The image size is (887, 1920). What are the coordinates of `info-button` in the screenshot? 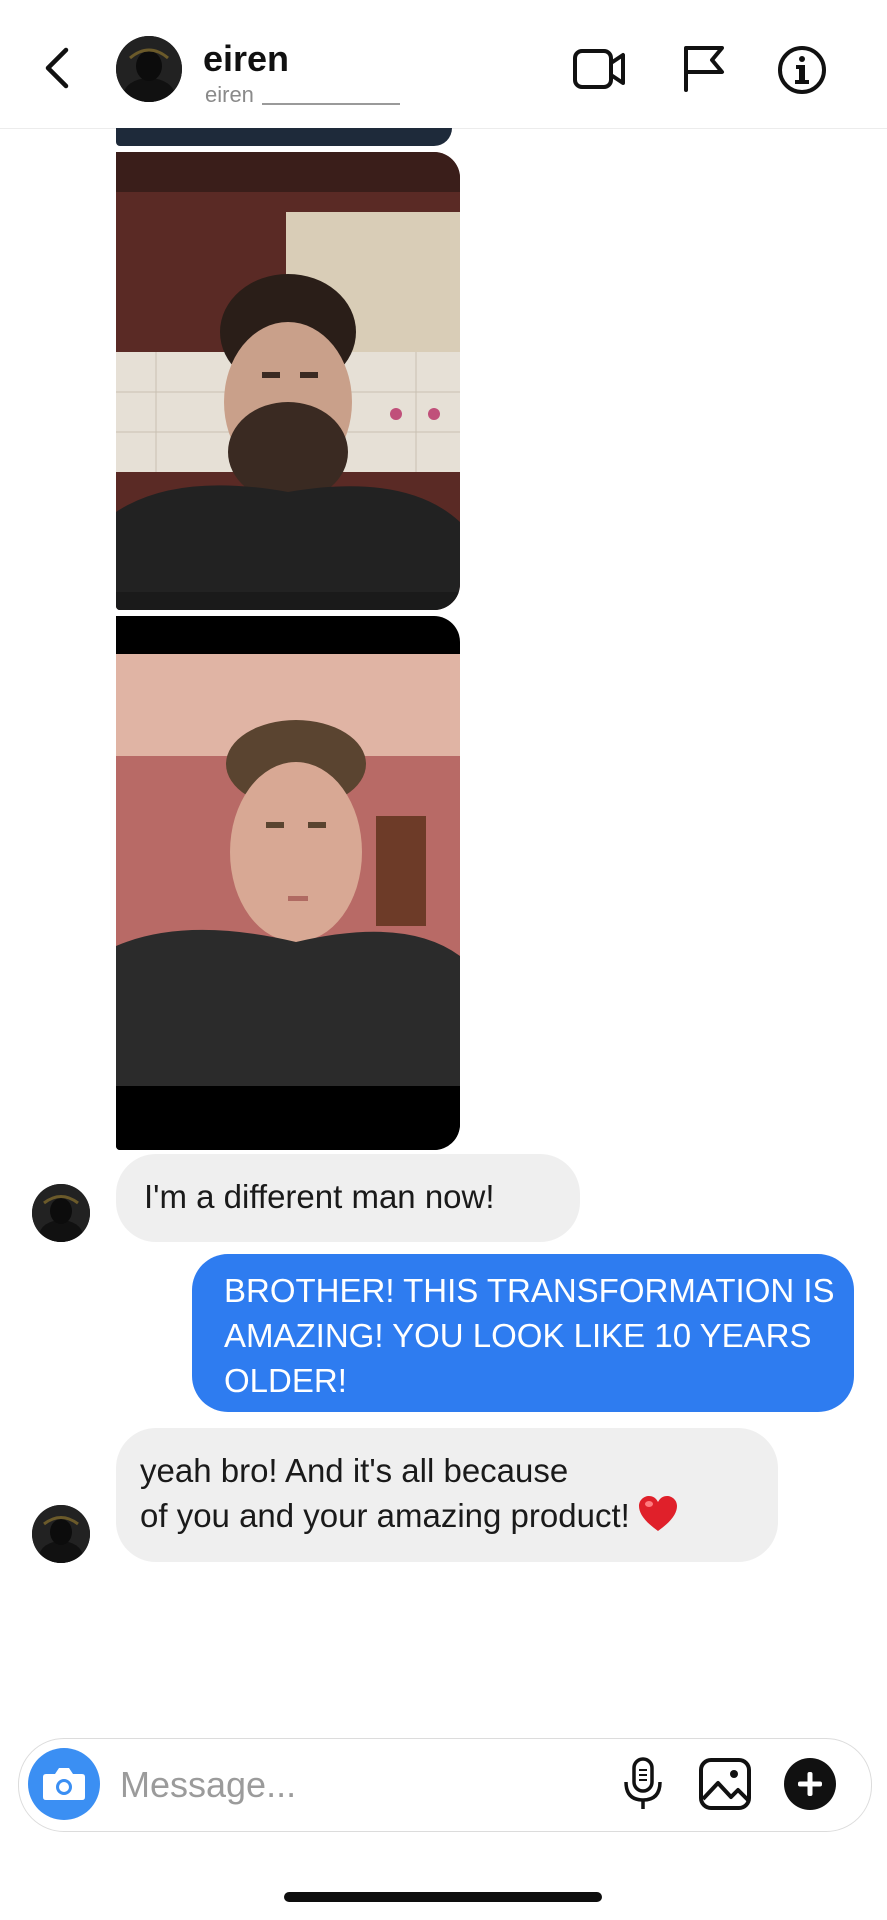 It's located at (802, 70).